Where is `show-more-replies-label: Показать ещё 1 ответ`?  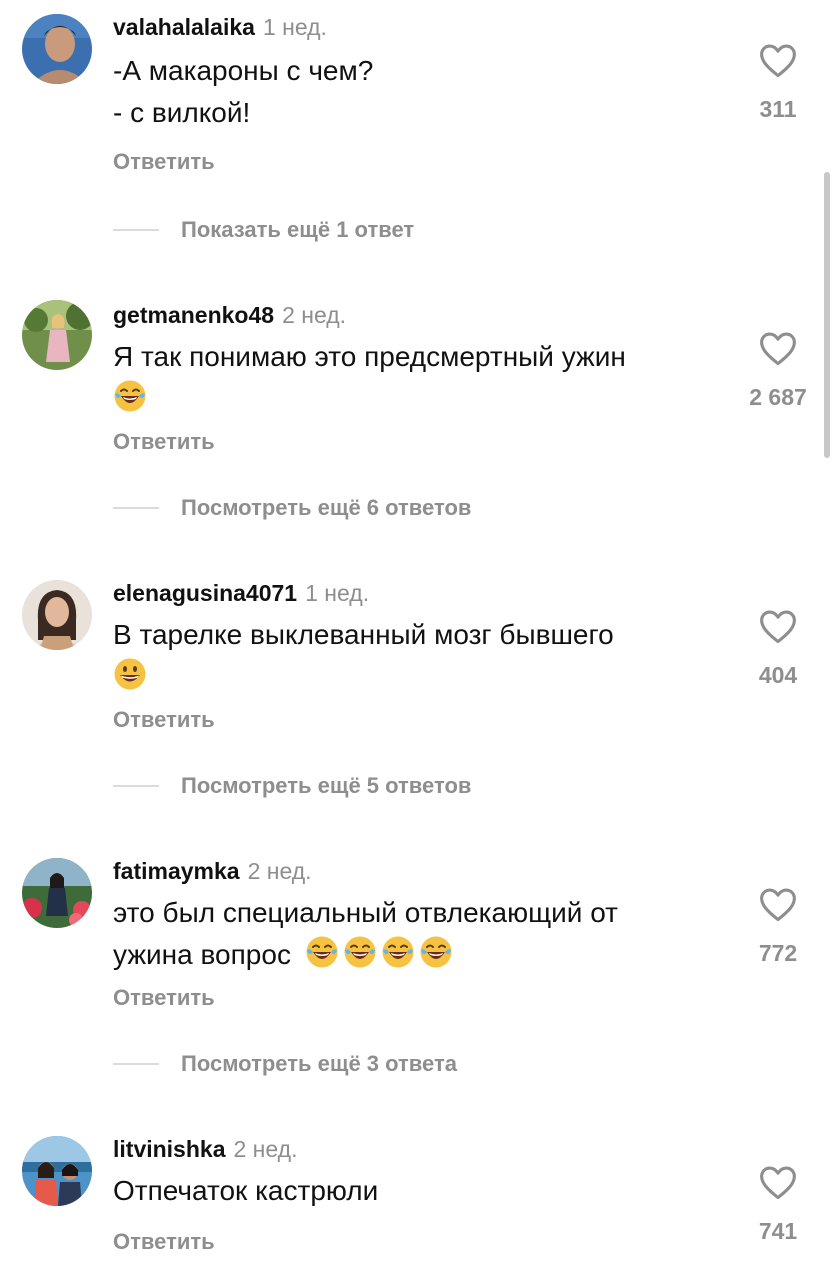
show-more-replies-label: Показать ещё 1 ответ is located at coordinates (298, 229).